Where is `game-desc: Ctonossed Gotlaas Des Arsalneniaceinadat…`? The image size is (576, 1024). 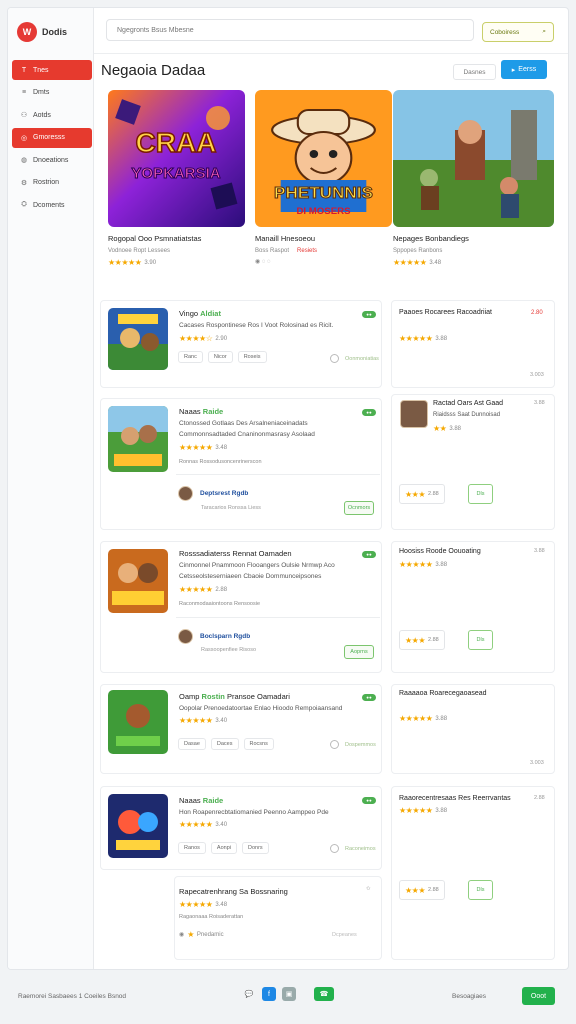 game-desc: Ctonossed Gotlaas Des Arsalneniaceinadat… is located at coordinates (243, 423).